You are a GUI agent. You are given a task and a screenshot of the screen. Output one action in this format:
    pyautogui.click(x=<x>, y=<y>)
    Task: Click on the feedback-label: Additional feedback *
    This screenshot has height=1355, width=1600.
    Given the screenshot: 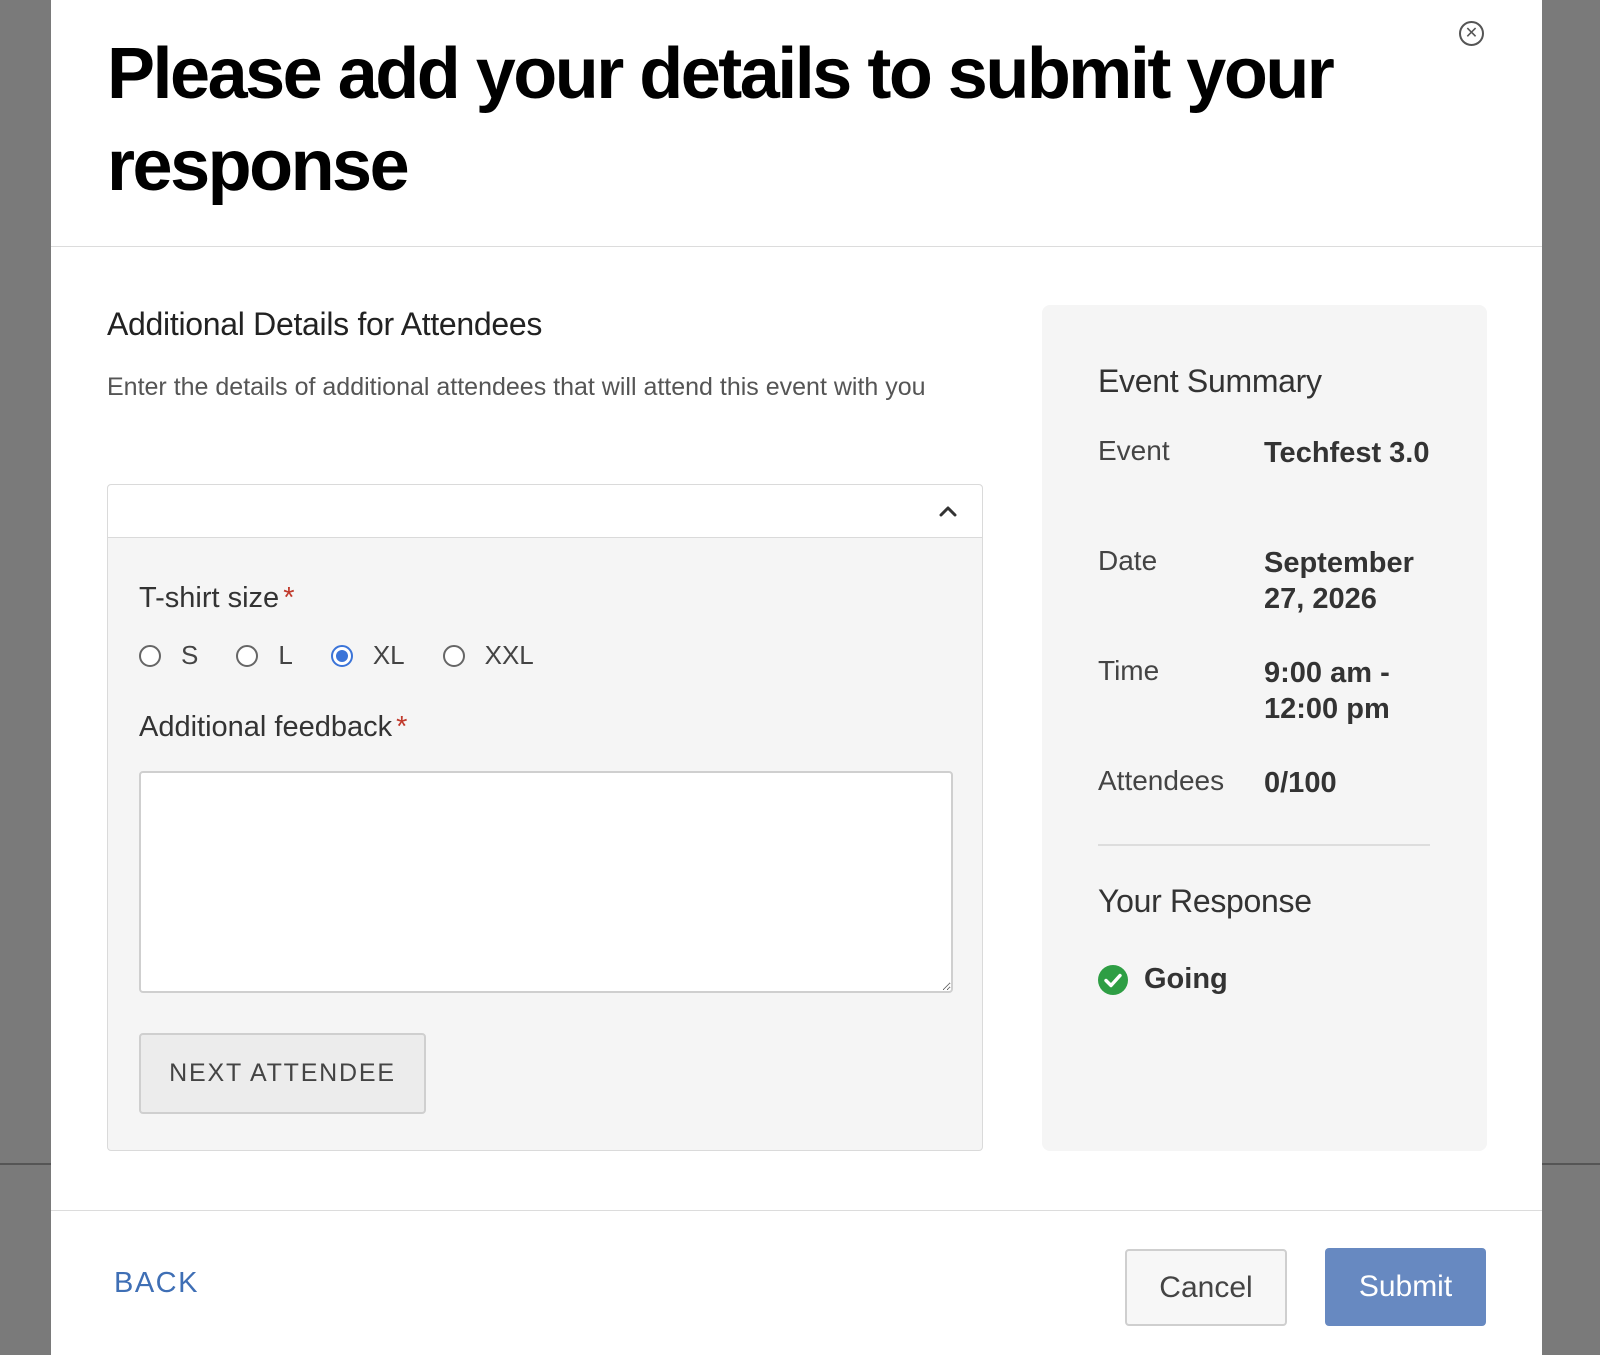 What is the action you would take?
    pyautogui.click(x=273, y=727)
    